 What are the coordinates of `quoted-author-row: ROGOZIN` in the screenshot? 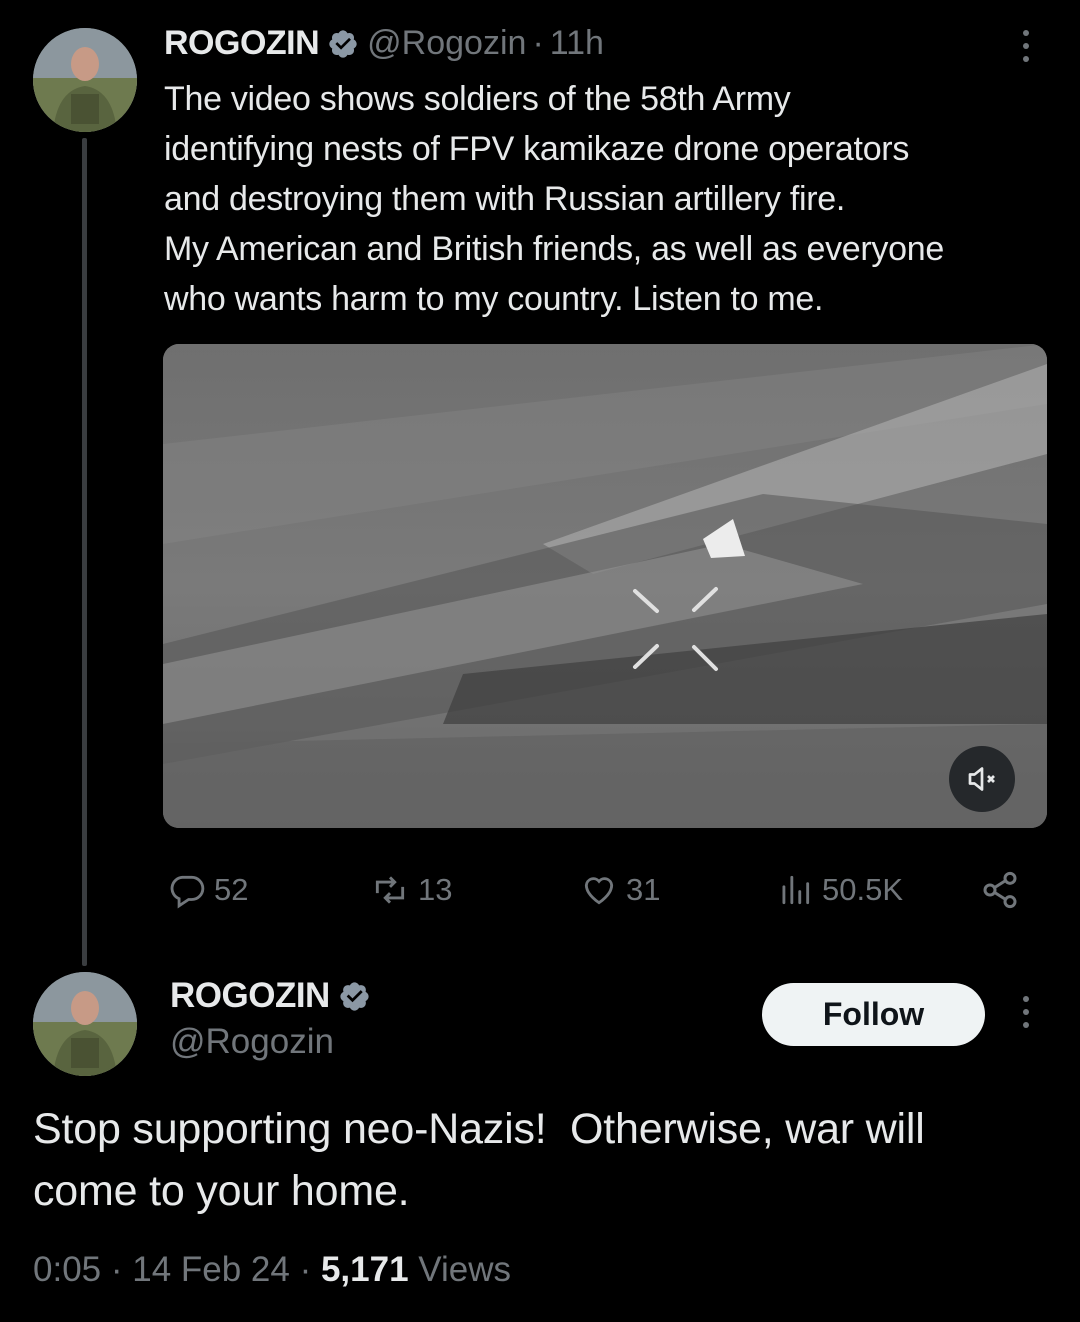 It's located at (274, 996).